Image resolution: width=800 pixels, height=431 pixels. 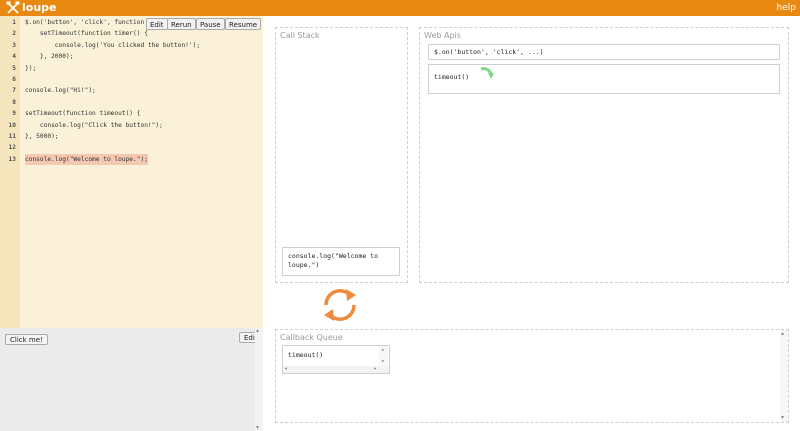 What do you see at coordinates (340, 305) in the screenshot?
I see `event-loop-icon` at bounding box center [340, 305].